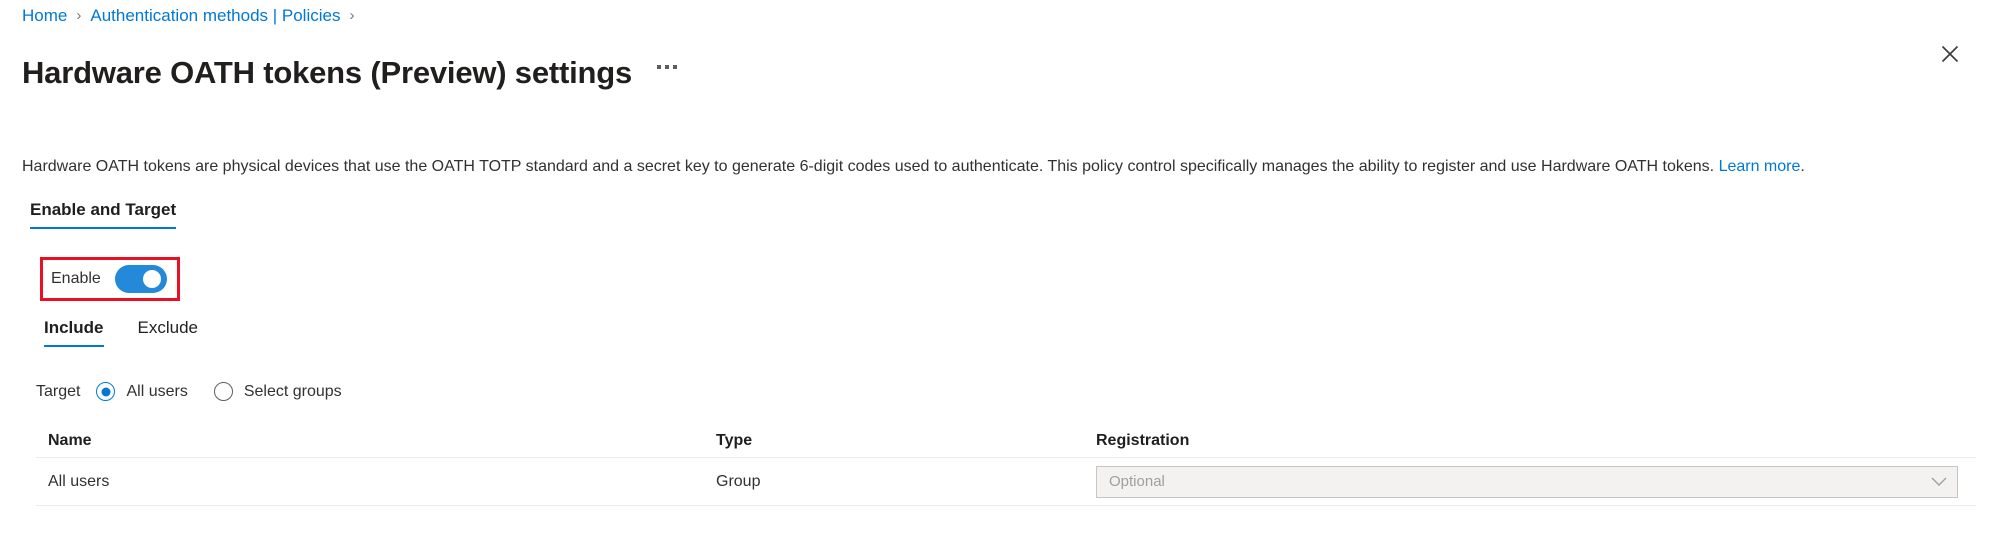 The image size is (1996, 543). What do you see at coordinates (44, 16) in the screenshot?
I see `breadcrumb-item-home: Home` at bounding box center [44, 16].